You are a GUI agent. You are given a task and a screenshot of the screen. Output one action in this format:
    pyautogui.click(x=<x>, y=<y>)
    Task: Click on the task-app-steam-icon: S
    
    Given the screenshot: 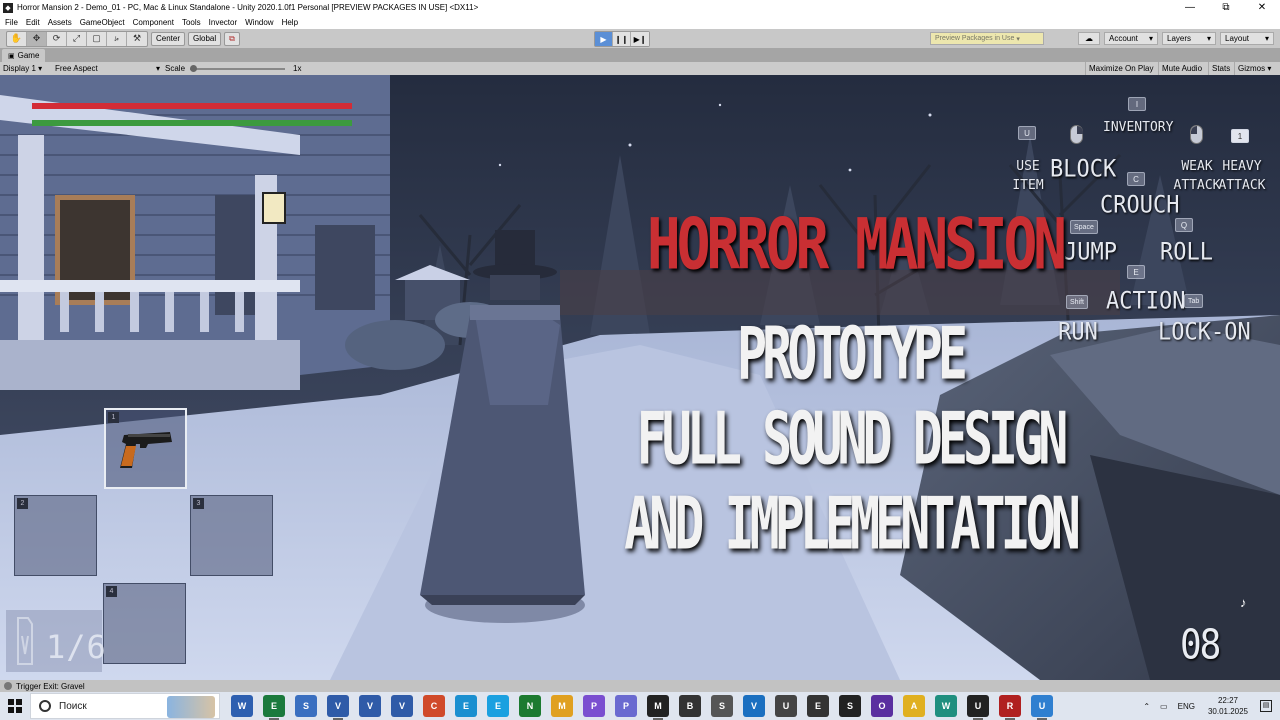 What is the action you would take?
    pyautogui.click(x=722, y=706)
    